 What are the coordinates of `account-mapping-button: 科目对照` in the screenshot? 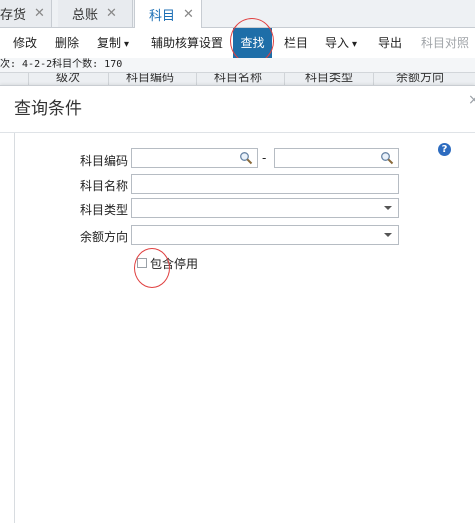 It's located at (445, 43).